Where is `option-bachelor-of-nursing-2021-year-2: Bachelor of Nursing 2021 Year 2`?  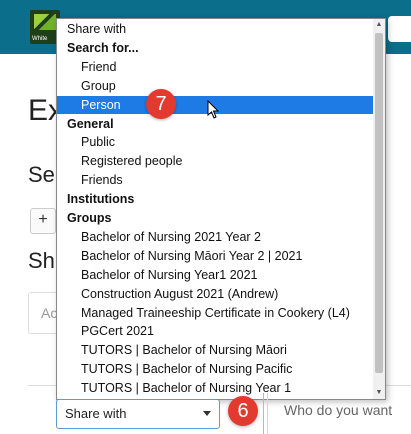
option-bachelor-of-nursing-2021-year-2: Bachelor of Nursing 2021 Year 2 is located at coordinates (221, 237).